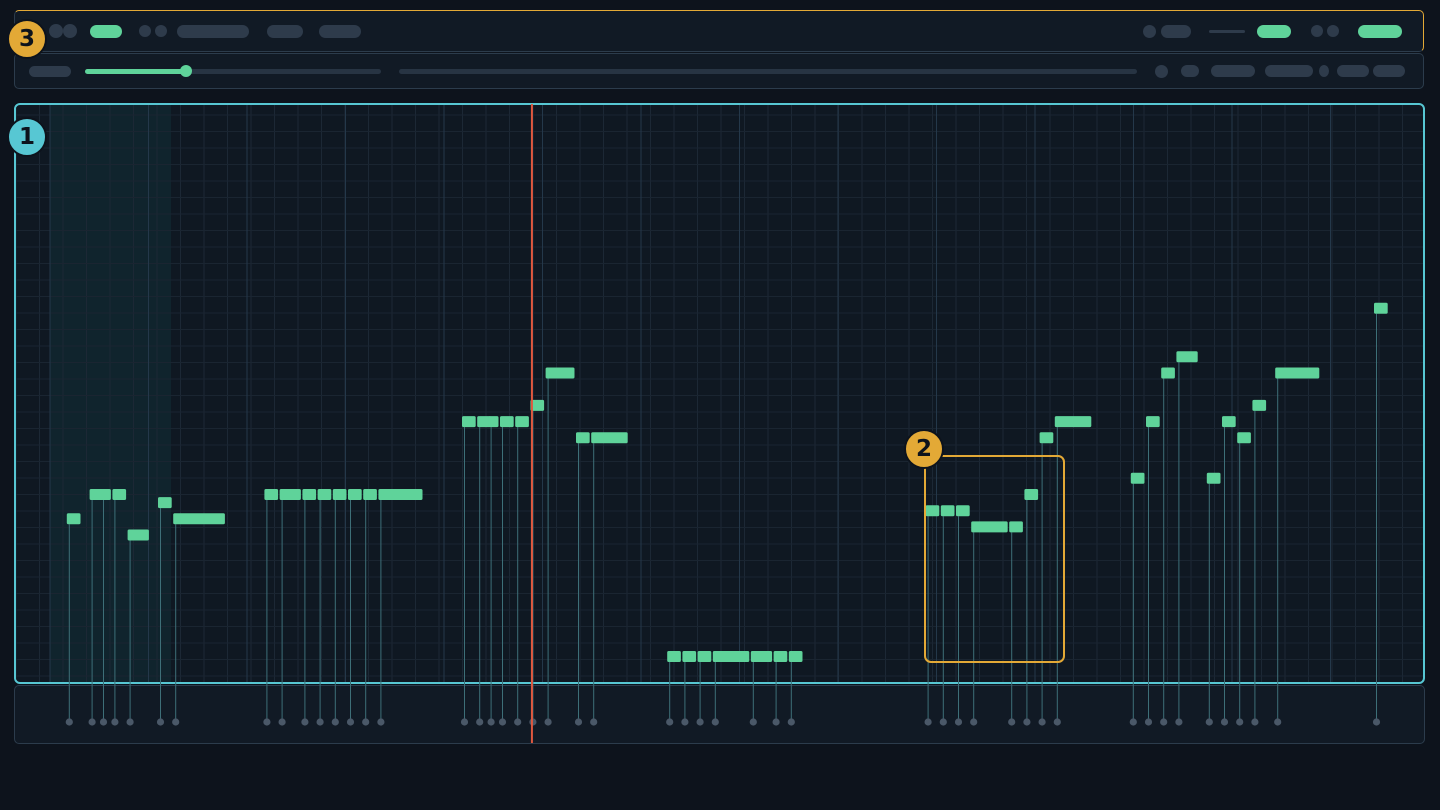  I want to click on callout-badge-selection: 2, so click(924, 449).